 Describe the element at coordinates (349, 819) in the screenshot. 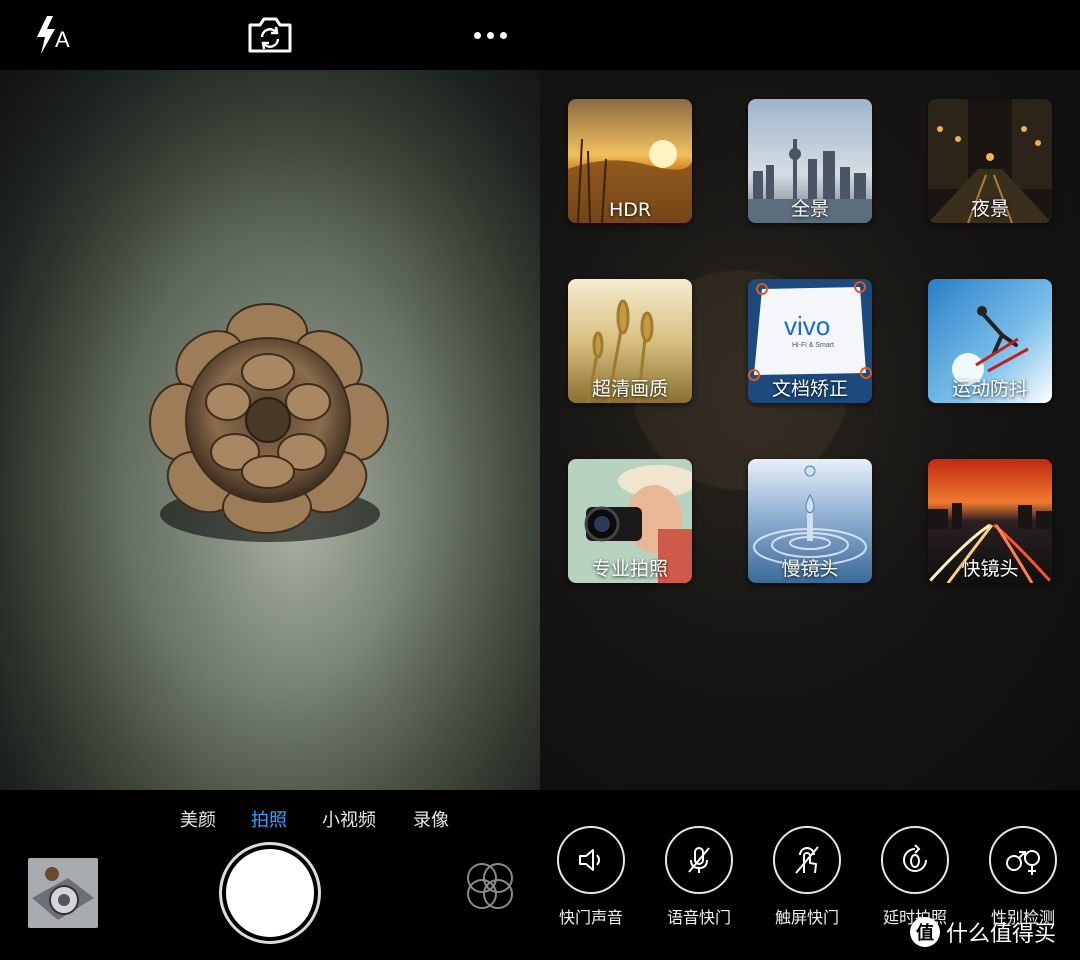

I see `tab-short-video: 小视频` at that location.